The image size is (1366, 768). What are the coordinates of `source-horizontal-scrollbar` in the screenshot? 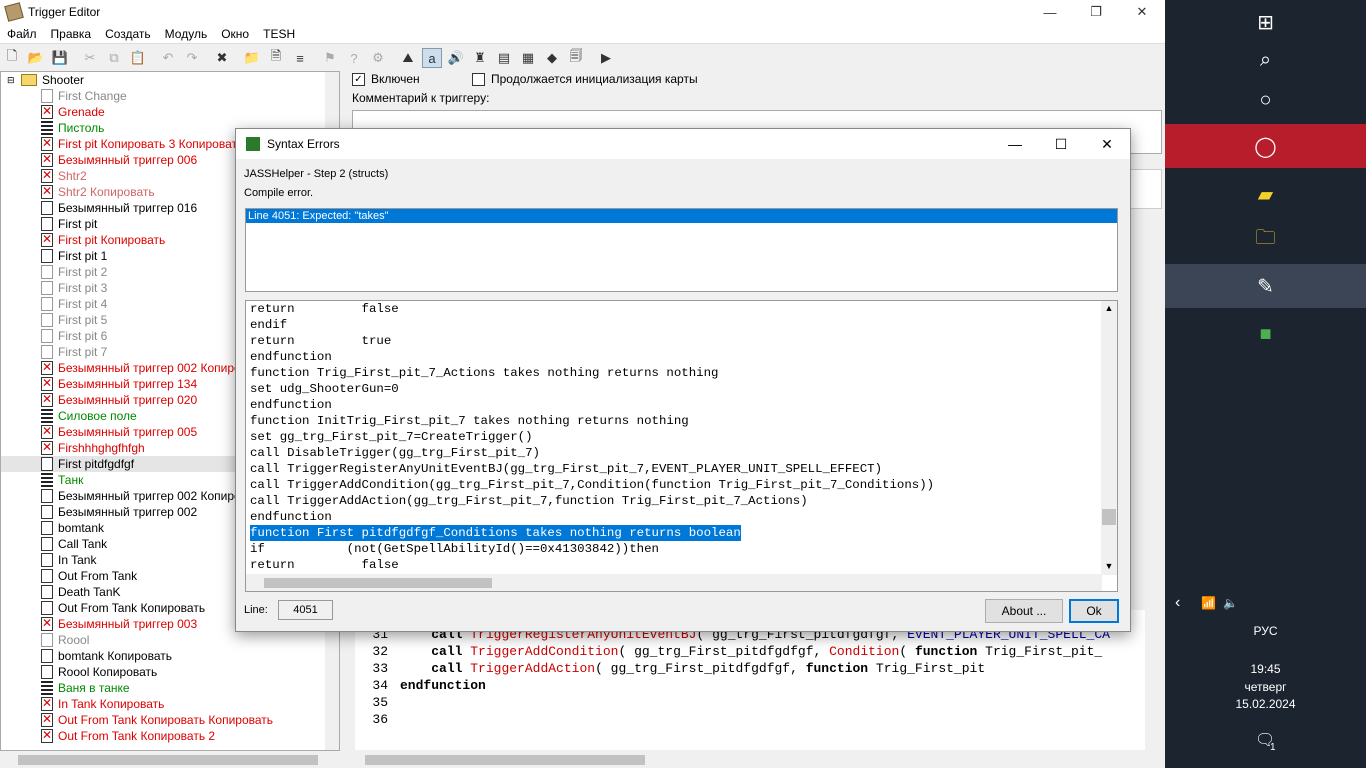 It's located at (674, 582).